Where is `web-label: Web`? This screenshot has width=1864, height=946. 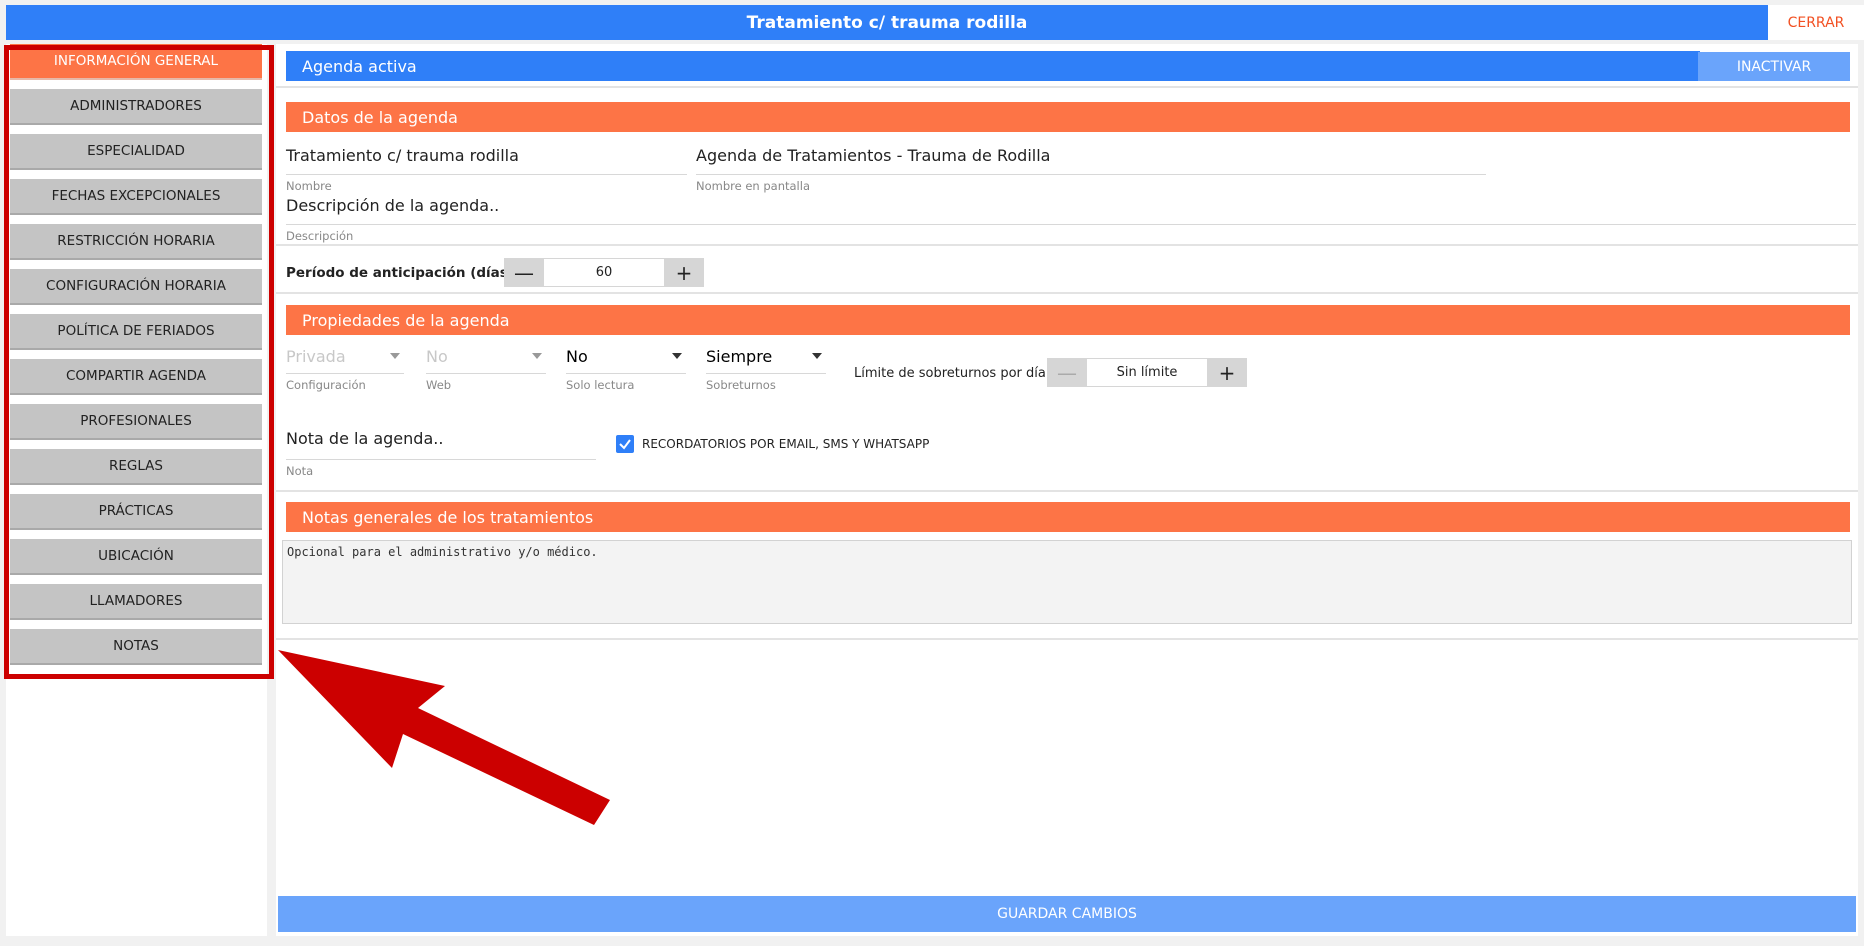 web-label: Web is located at coordinates (439, 385).